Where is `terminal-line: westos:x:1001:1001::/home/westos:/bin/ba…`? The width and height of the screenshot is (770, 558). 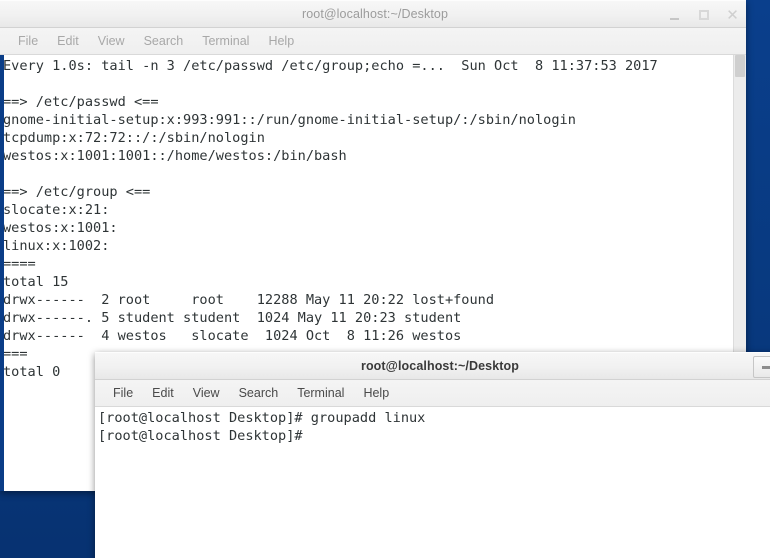 terminal-line: westos:x:1001:1001::/home/westos:/bin/ba… is located at coordinates (175, 156).